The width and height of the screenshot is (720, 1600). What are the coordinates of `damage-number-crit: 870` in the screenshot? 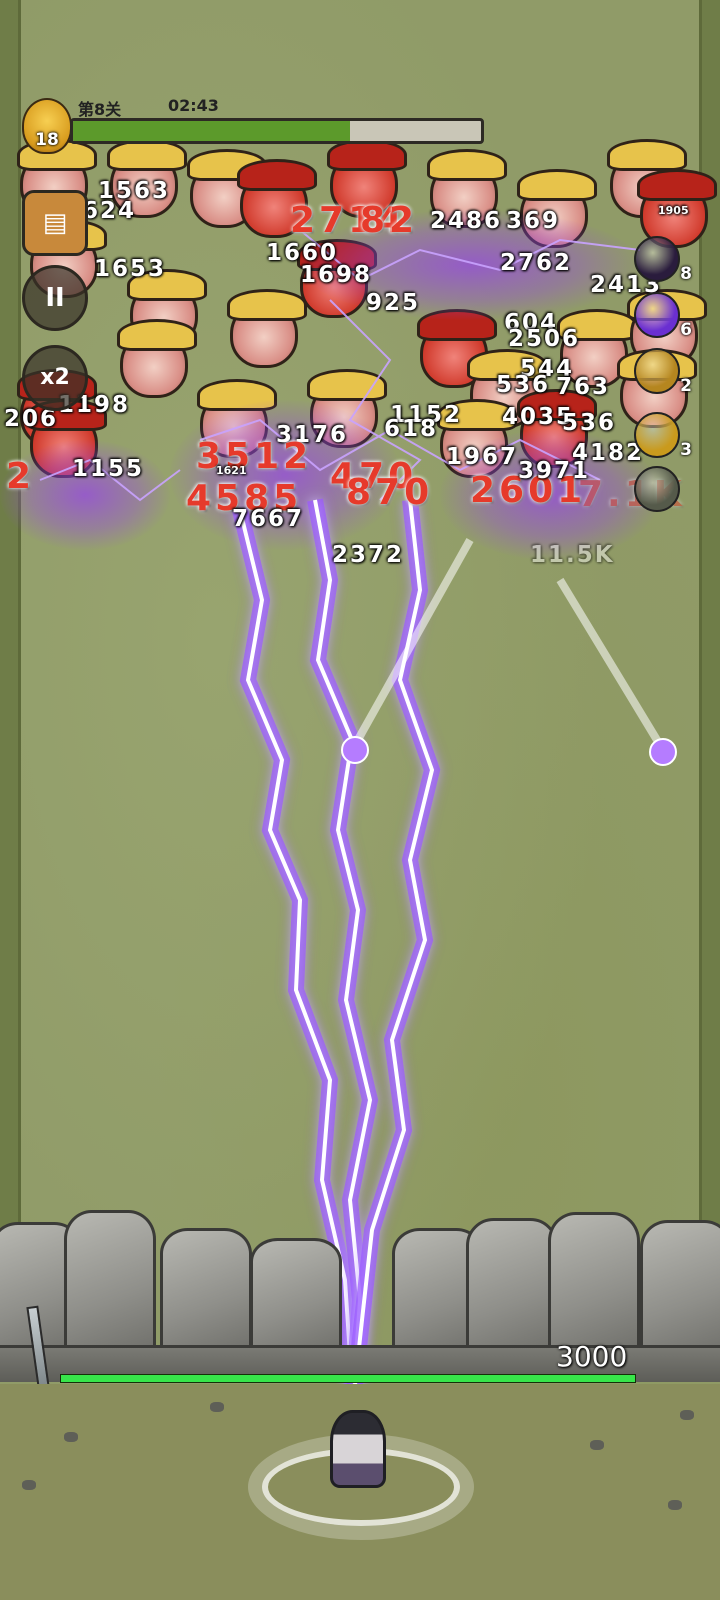 It's located at (390, 492).